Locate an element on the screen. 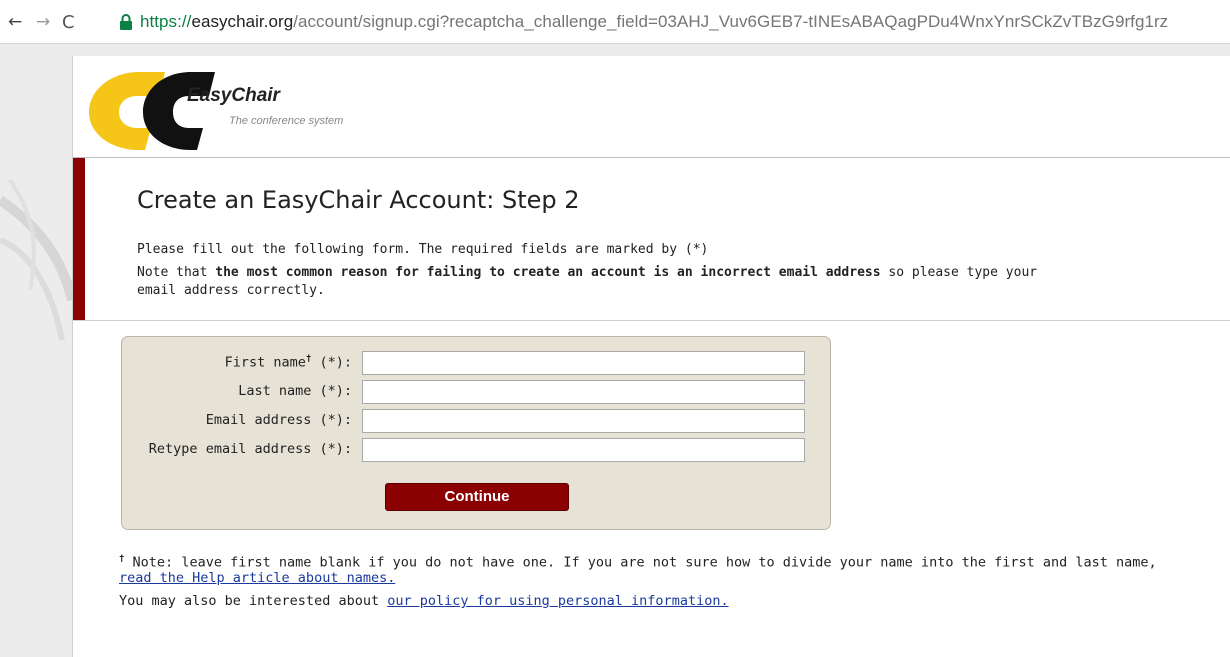  first-name-label: First name† (*): is located at coordinates (288, 362).